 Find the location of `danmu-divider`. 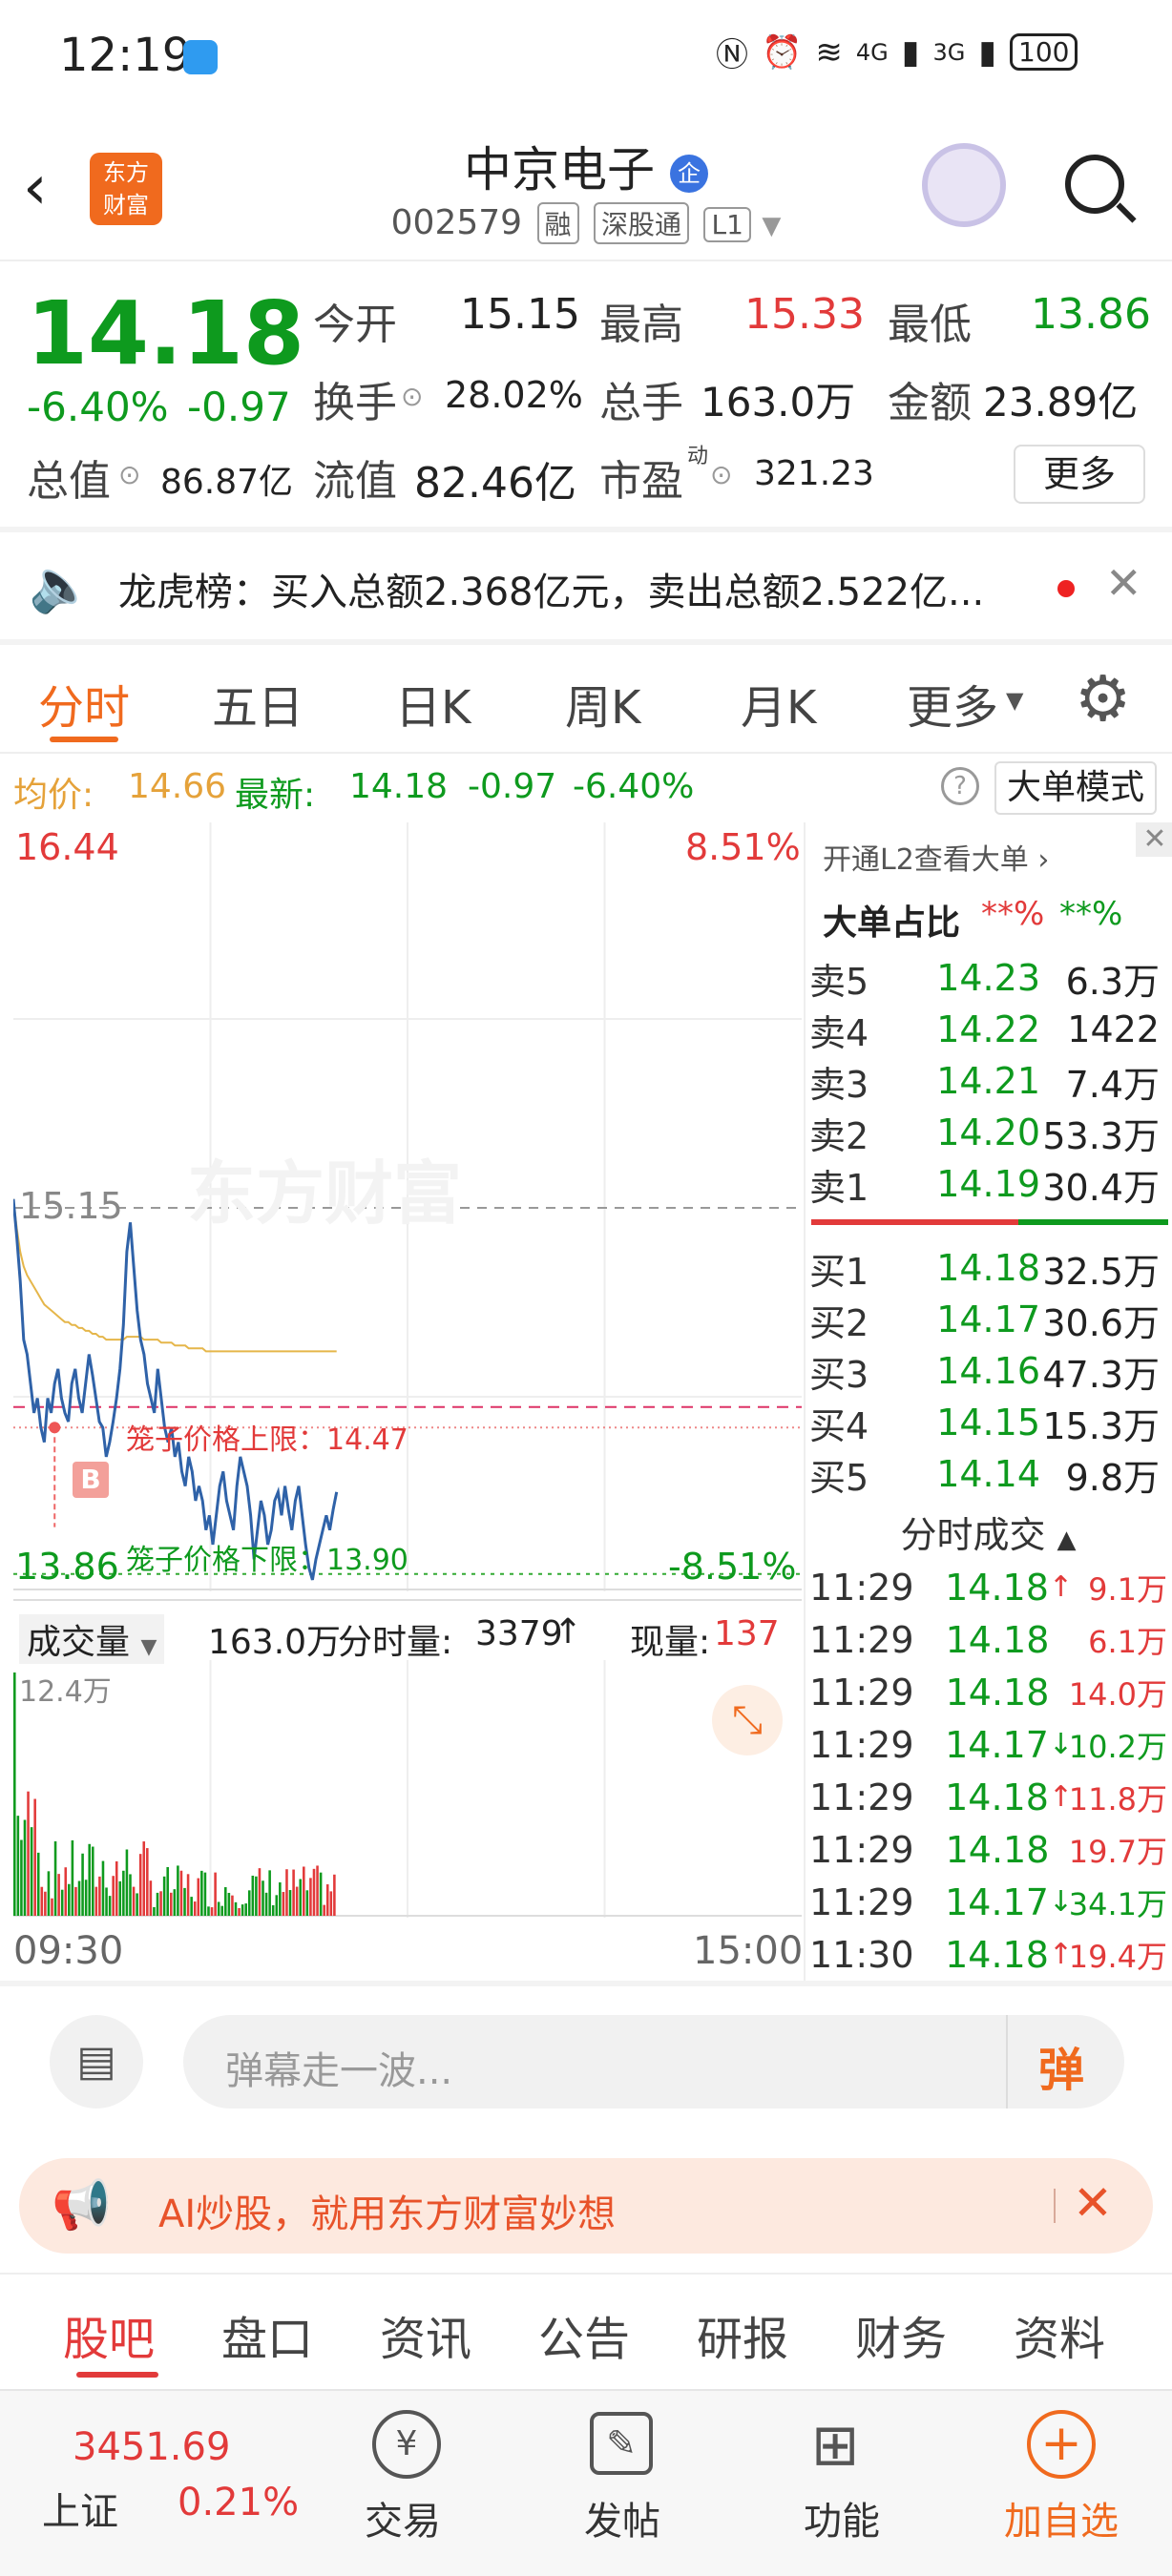

danmu-divider is located at coordinates (1007, 2062).